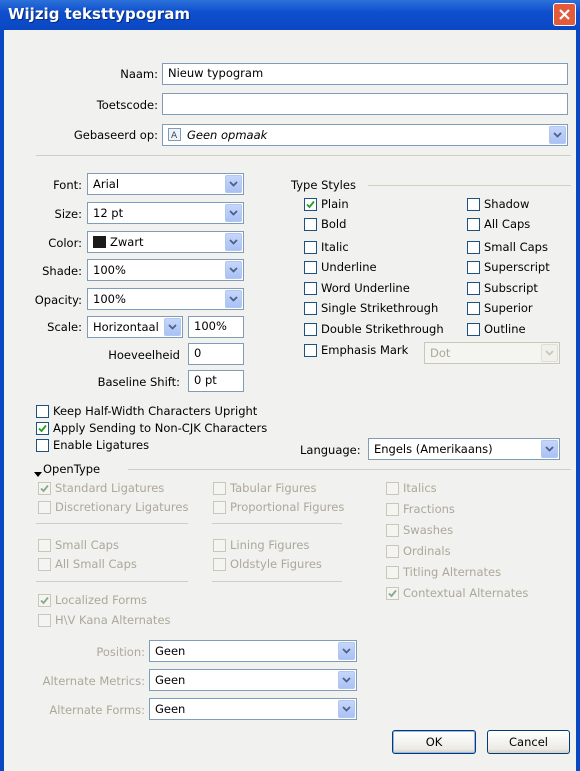 The width and height of the screenshot is (580, 771). I want to click on size-dropdown: 12 pt, so click(165, 213).